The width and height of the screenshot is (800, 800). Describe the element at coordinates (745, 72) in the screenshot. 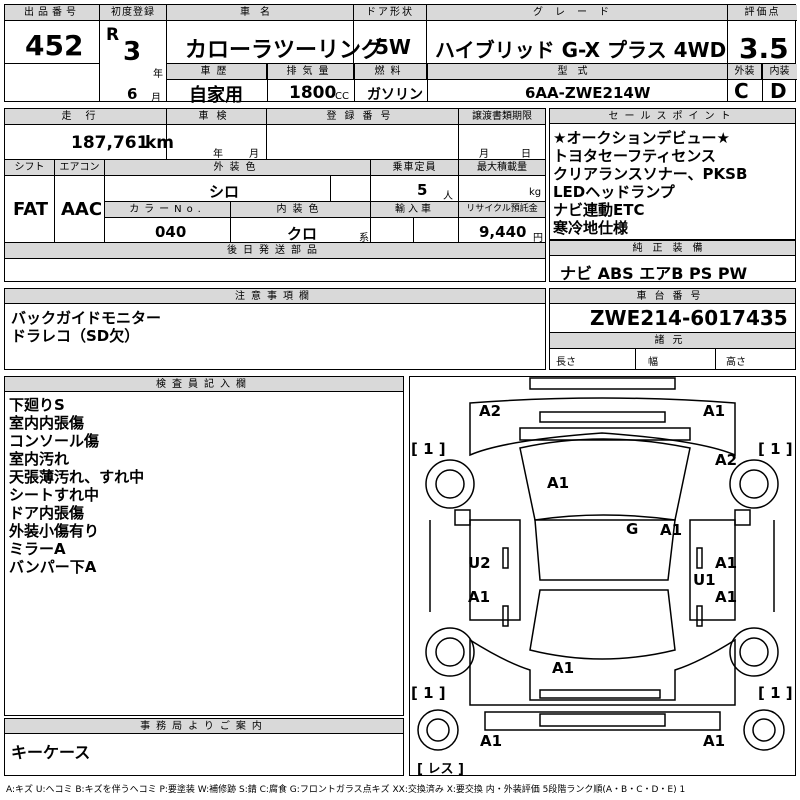

I see `score-exterior-label: 外装` at that location.